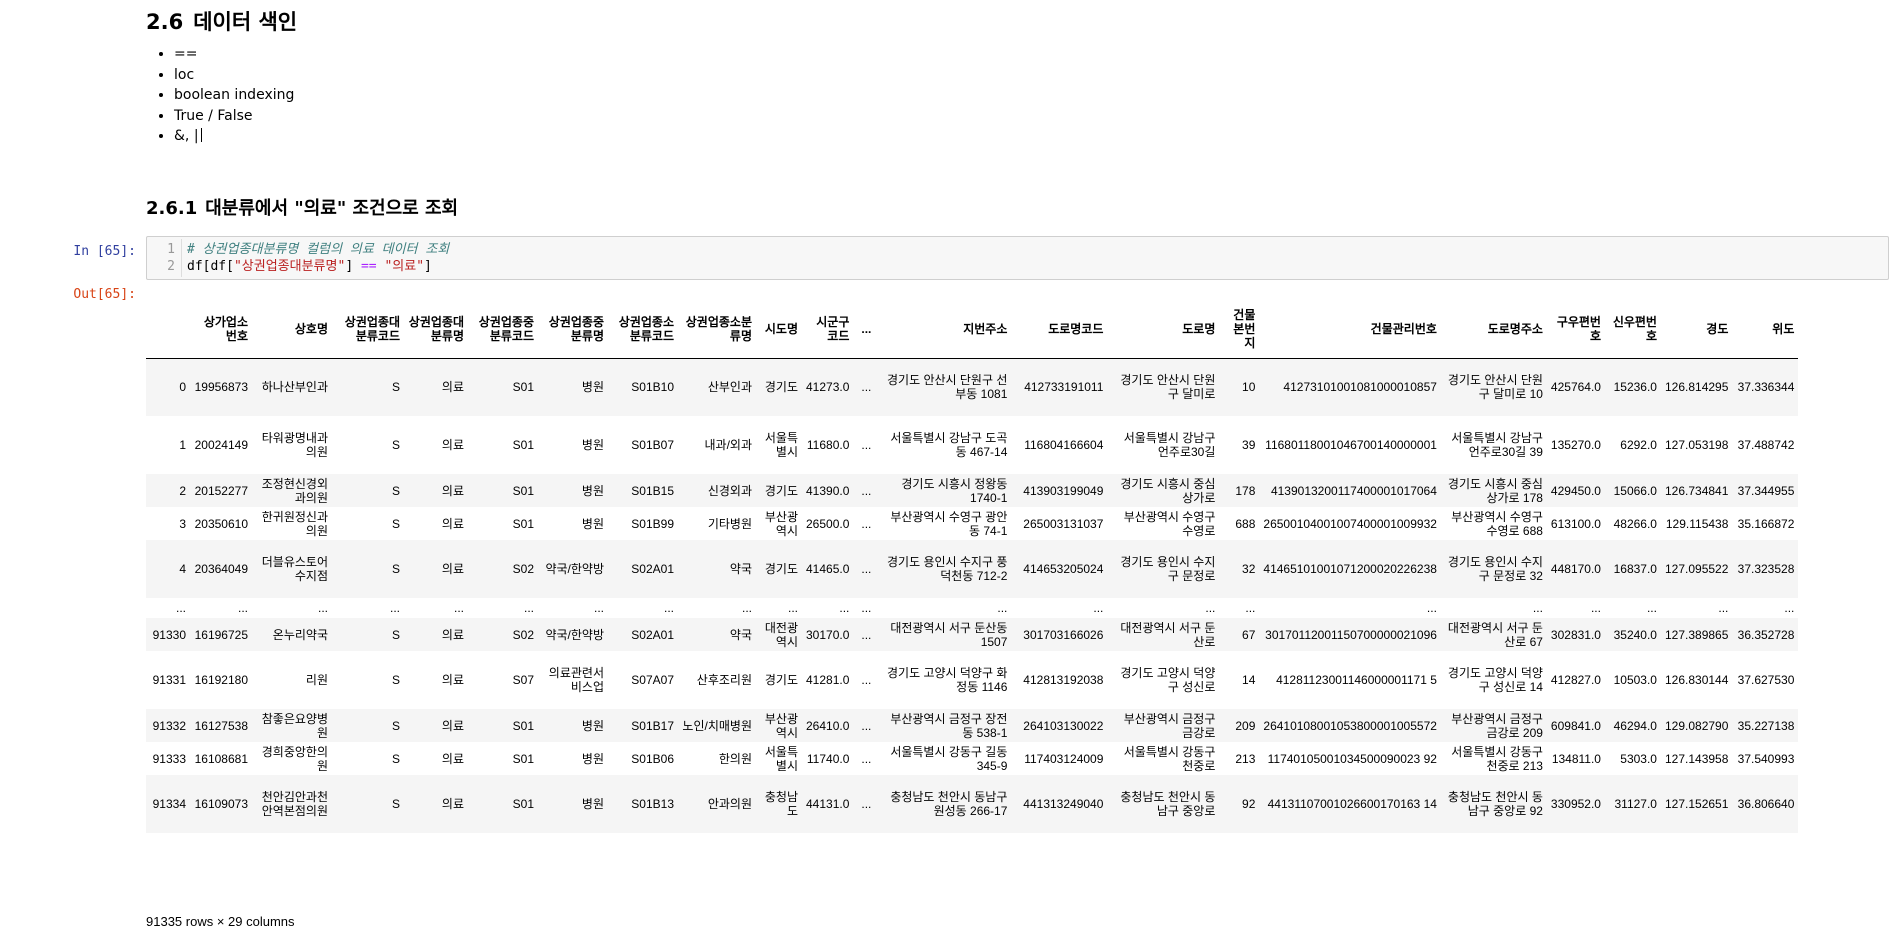  Describe the element at coordinates (1168, 387) in the screenshot. I see `table-cell: 경기도 안산시 단원구 달미로` at that location.